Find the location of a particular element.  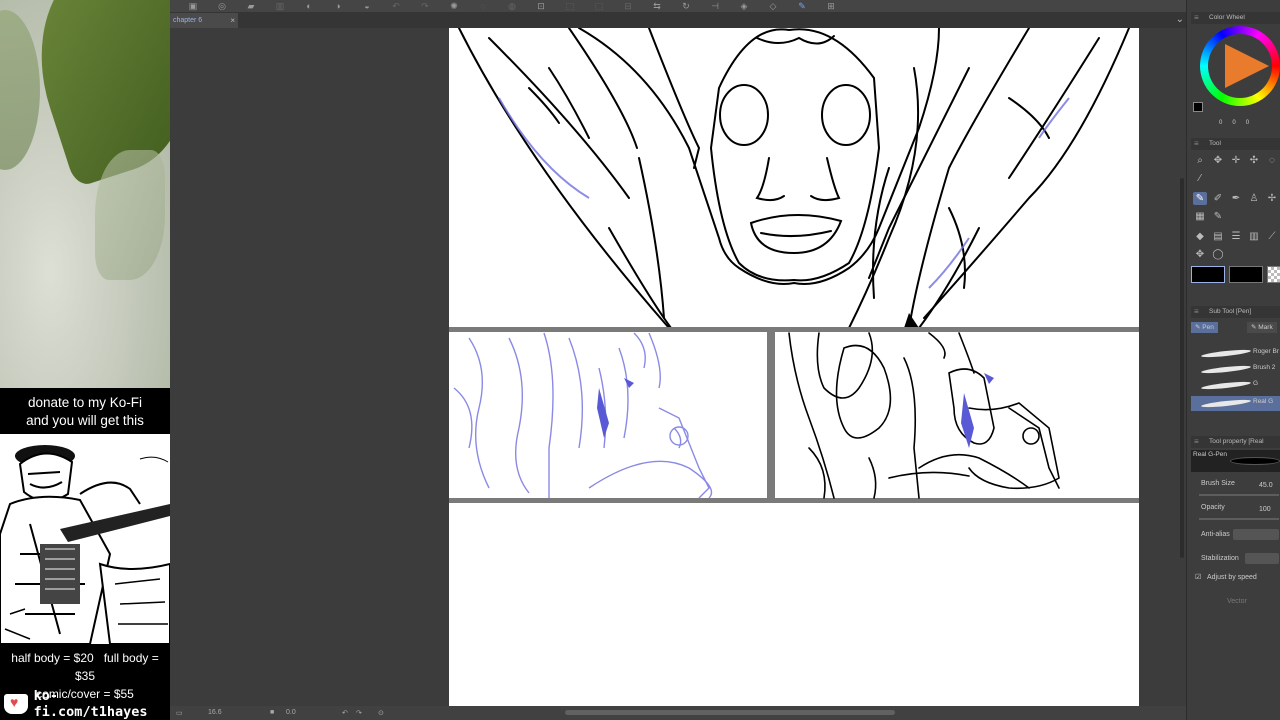

brush-item: Roger Br is located at coordinates (1235, 353).